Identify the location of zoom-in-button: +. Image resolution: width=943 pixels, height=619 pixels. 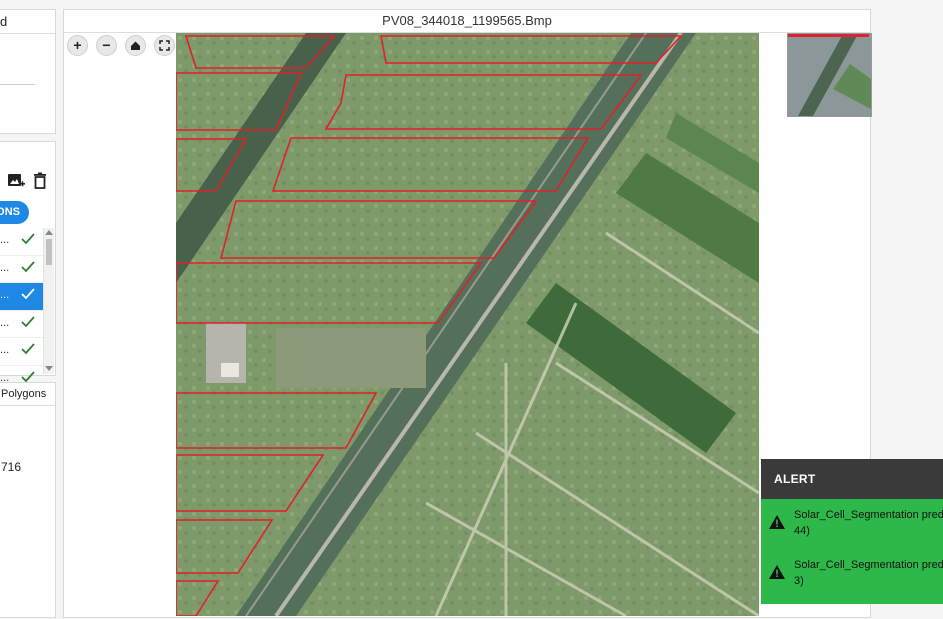
(77, 45).